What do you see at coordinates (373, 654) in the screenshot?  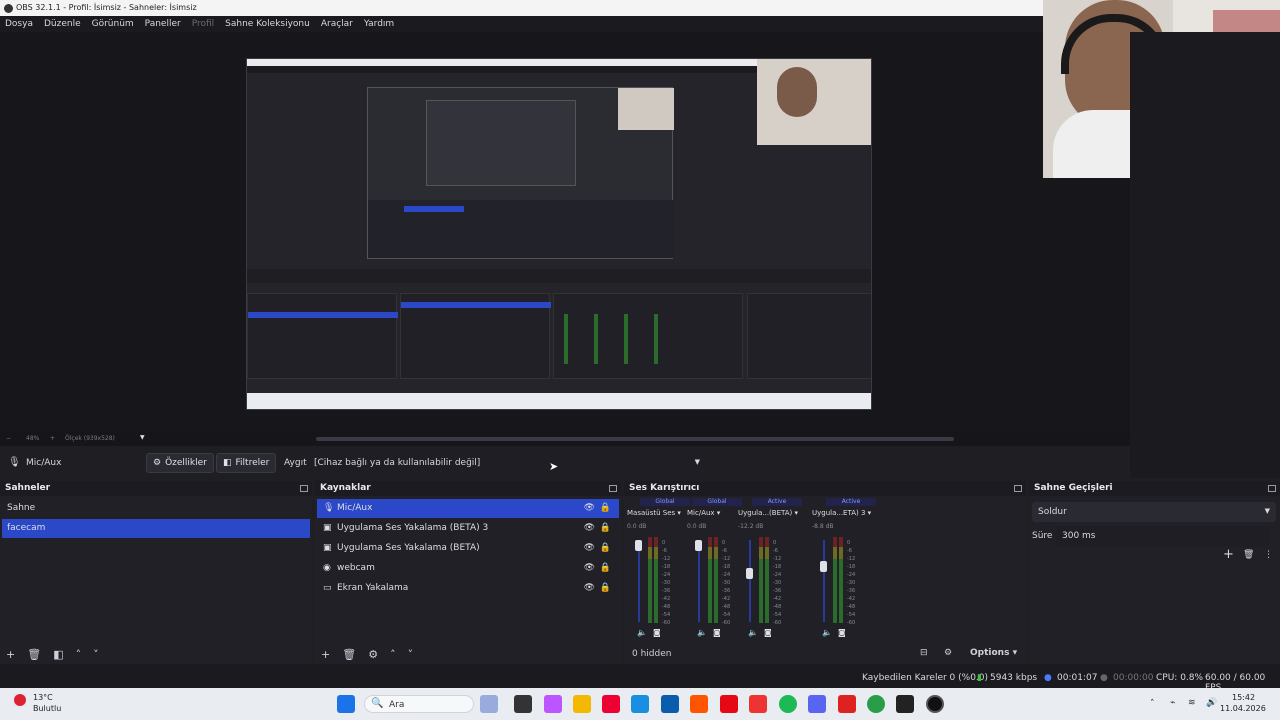 I see `gear-icon: ⚙` at bounding box center [373, 654].